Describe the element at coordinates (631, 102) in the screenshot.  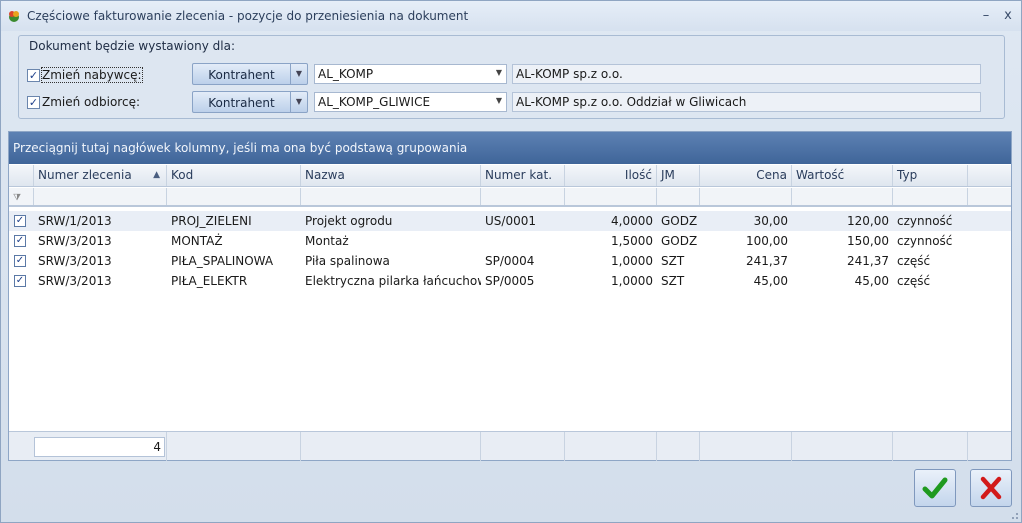
I see `receiver-name-value: AL-KOMP sp.z o.o. Oddział w Gliwicach` at that location.